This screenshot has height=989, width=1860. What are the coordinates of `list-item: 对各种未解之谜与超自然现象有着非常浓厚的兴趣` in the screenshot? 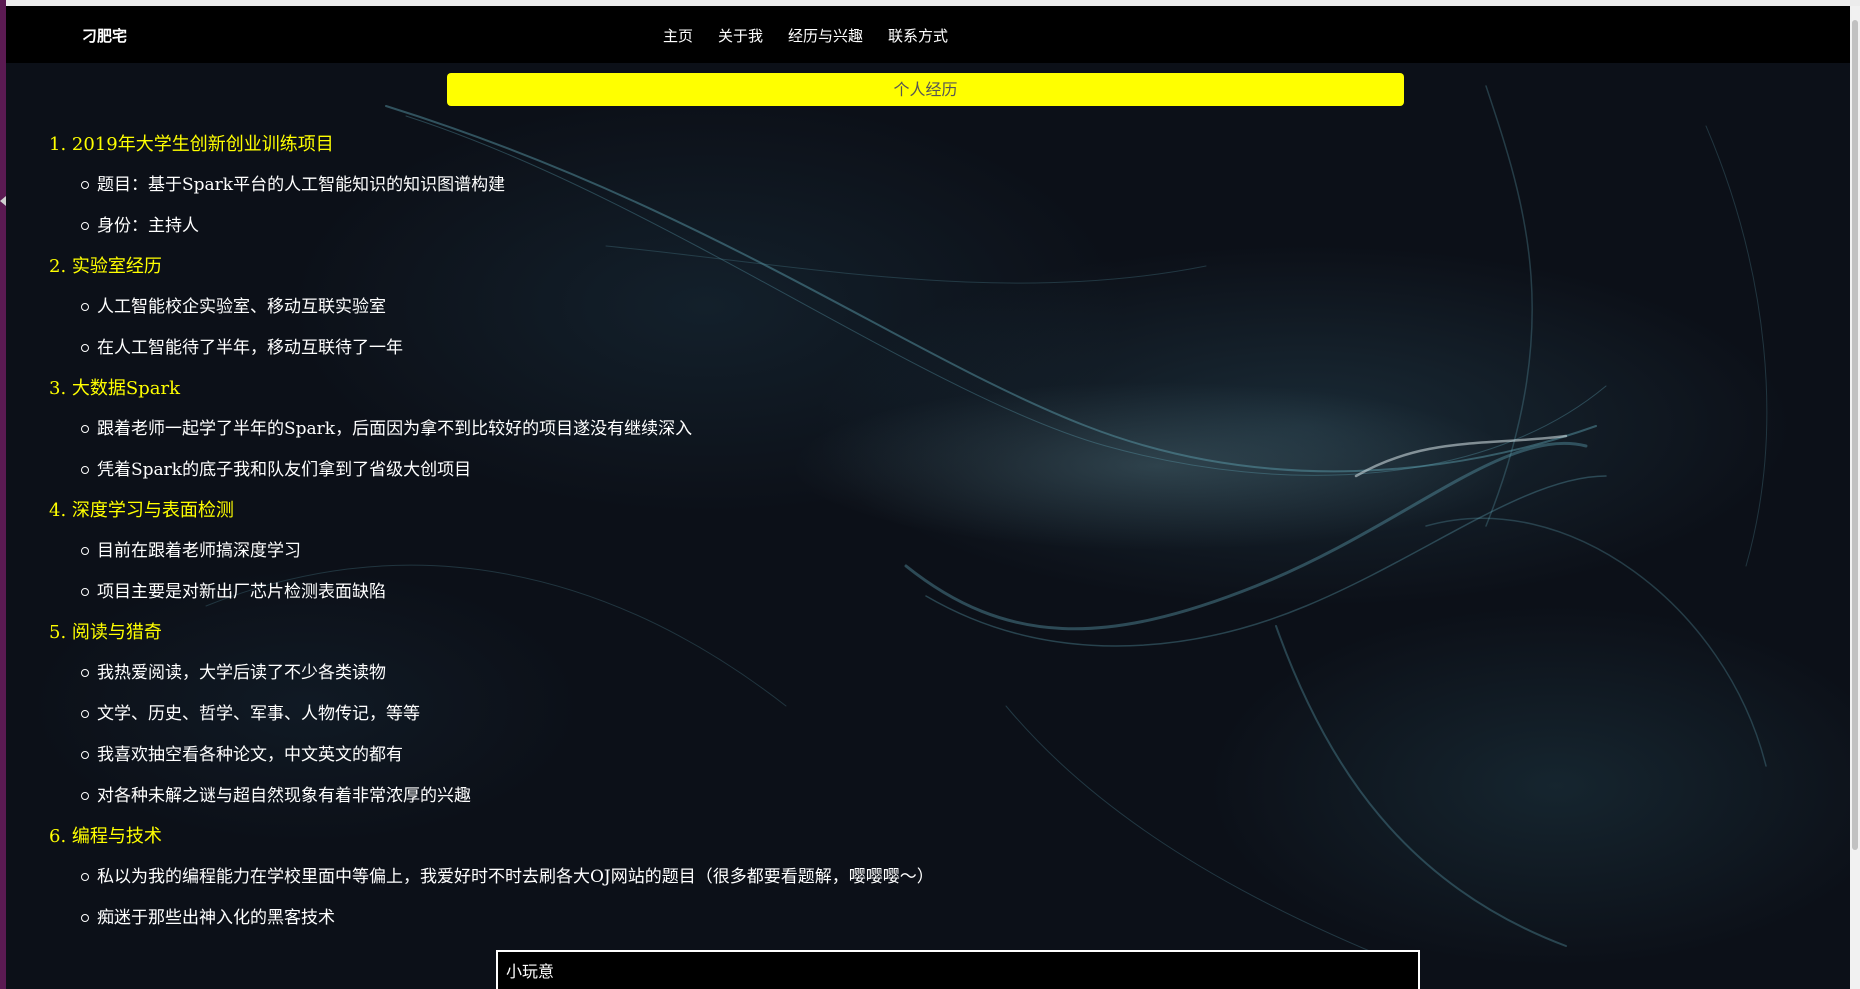 It's located at (899, 806).